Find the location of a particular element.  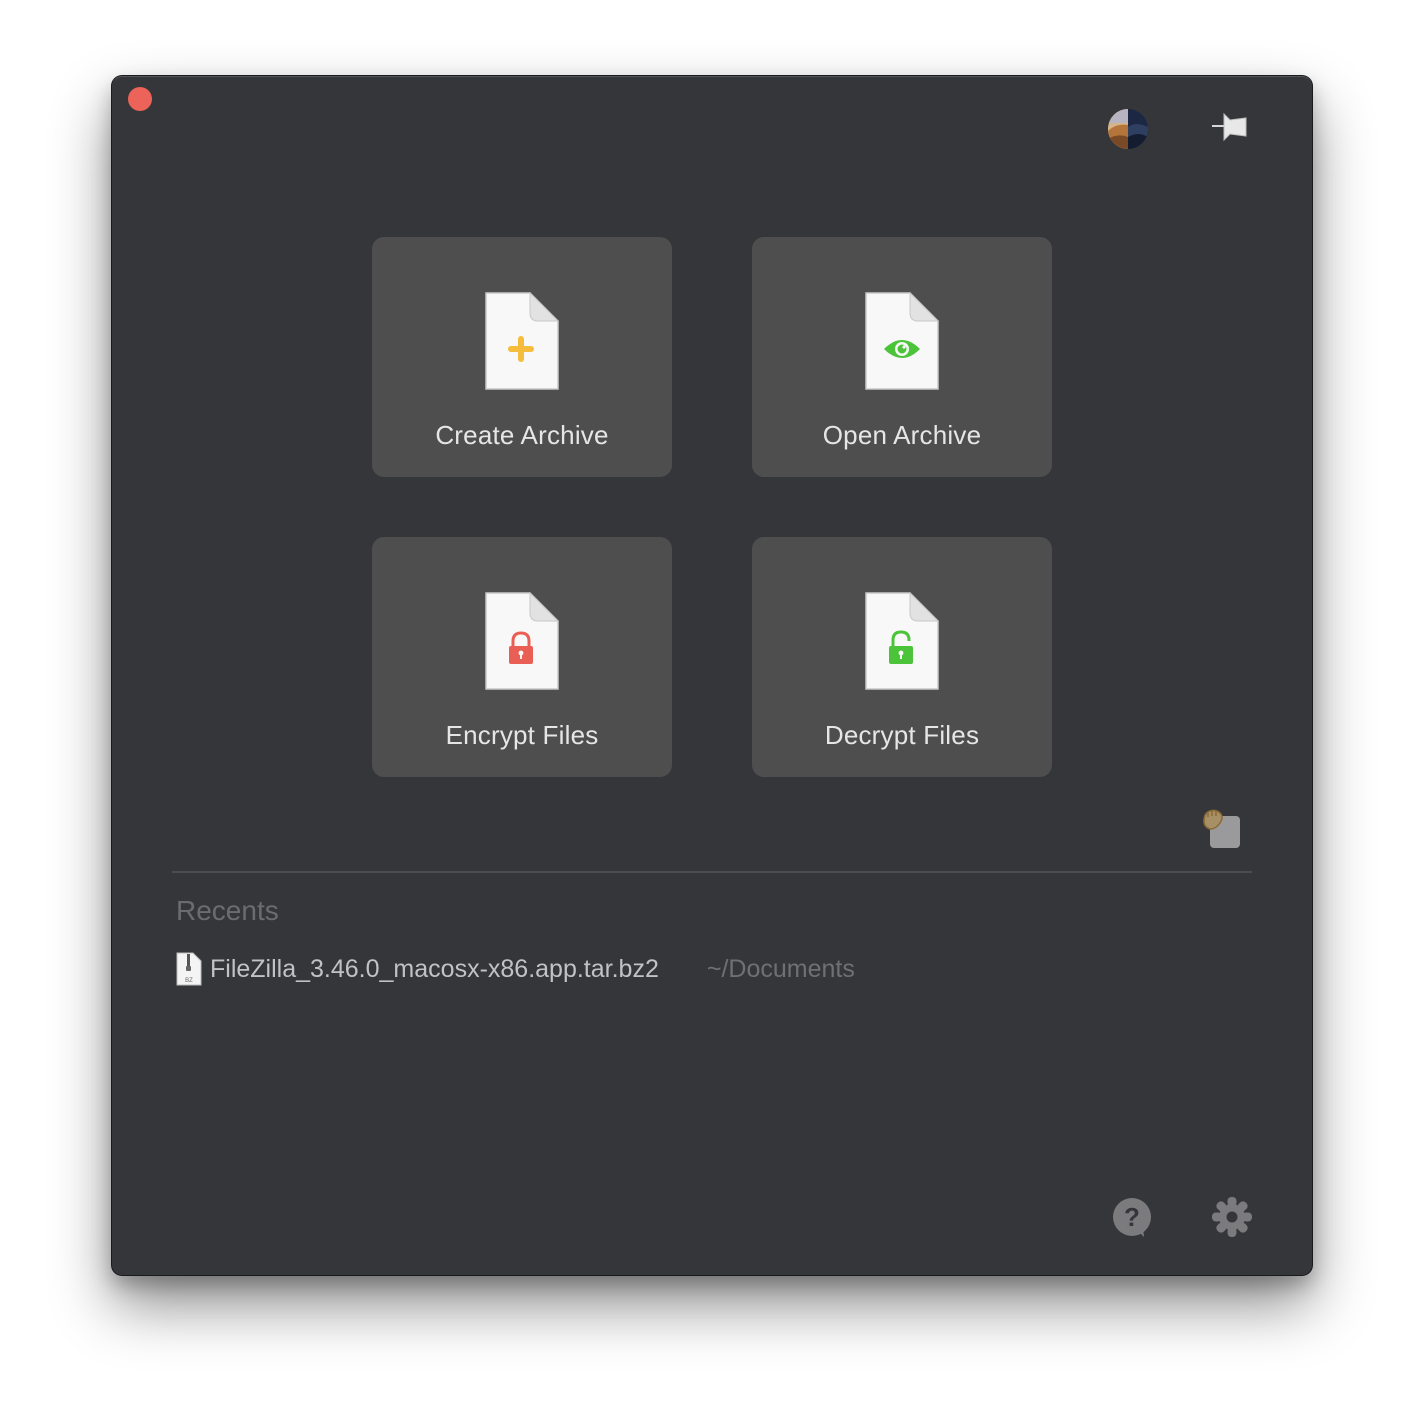

divider is located at coordinates (712, 872).